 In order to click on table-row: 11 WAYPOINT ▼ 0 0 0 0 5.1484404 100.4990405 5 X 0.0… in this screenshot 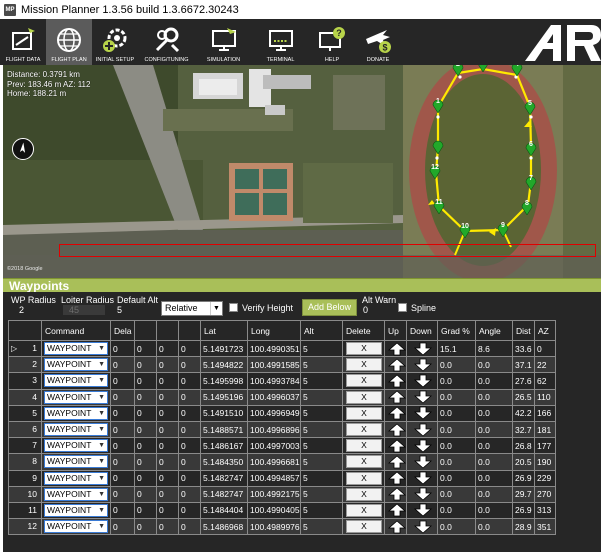, I will do `click(282, 510)`.